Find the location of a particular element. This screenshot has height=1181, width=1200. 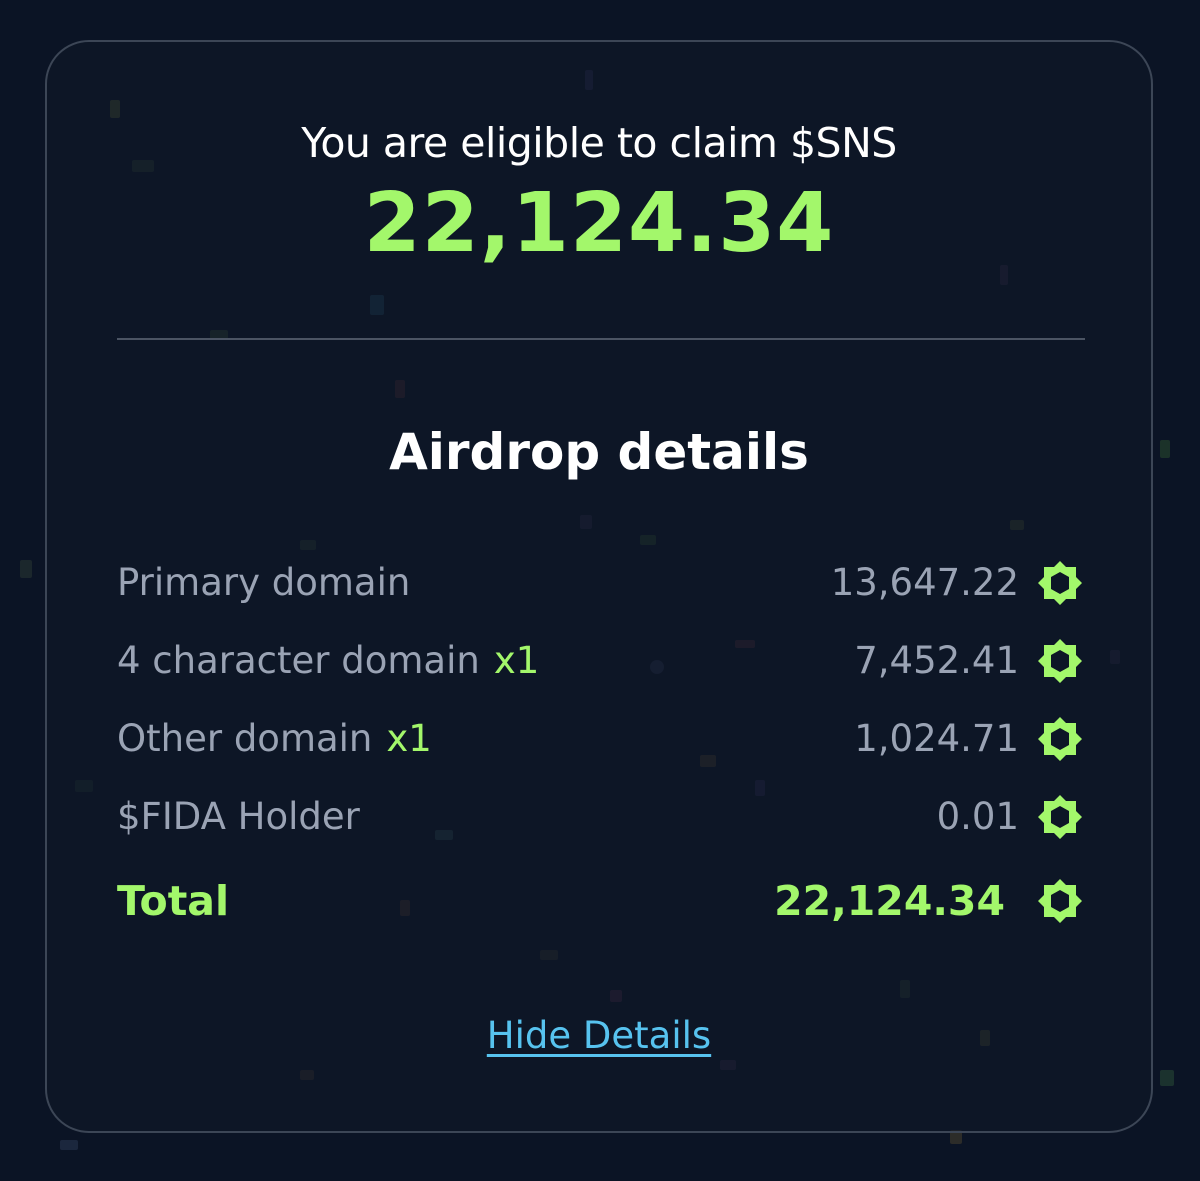

hide-details-container: Hide Details is located at coordinates (599, 1035).